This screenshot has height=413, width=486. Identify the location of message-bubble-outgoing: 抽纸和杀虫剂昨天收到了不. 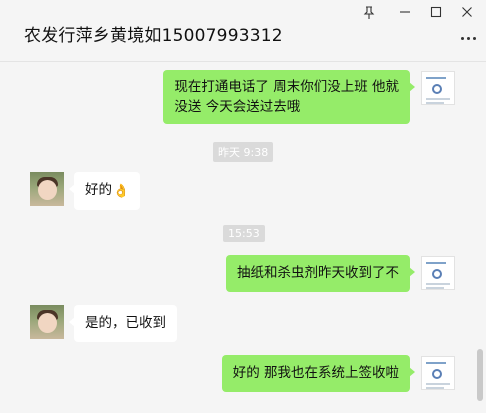
(320, 273).